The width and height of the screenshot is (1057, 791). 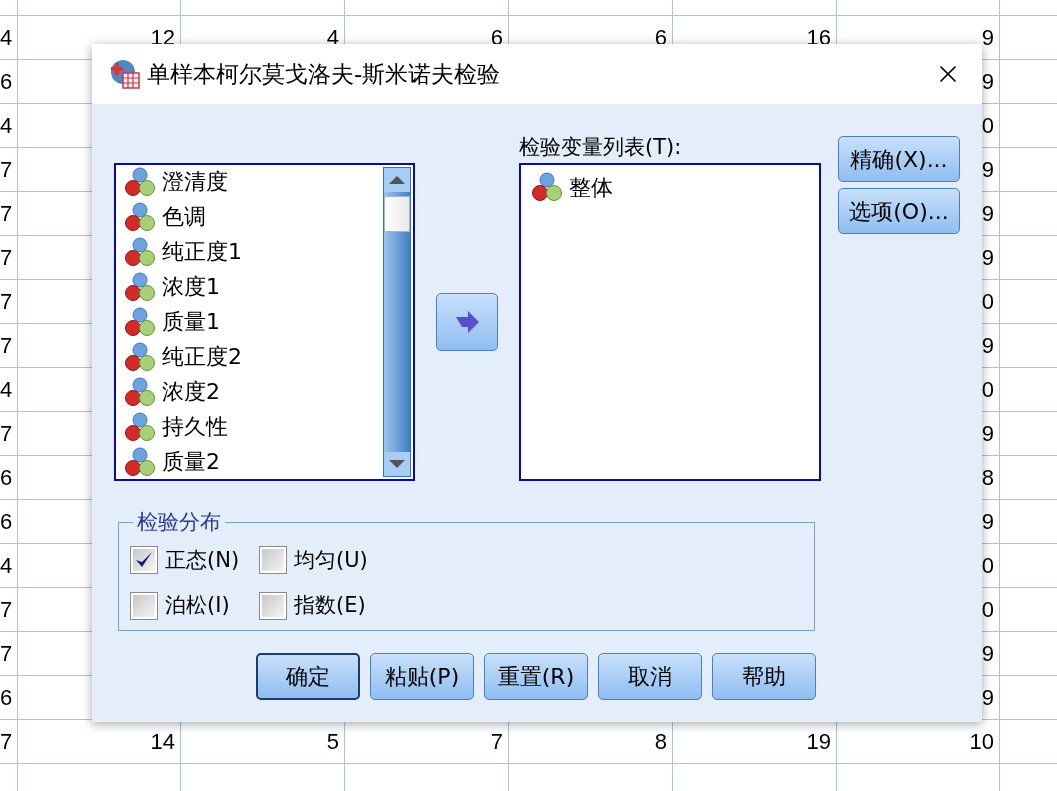 I want to click on variable-item: 澄清度, so click(x=195, y=181).